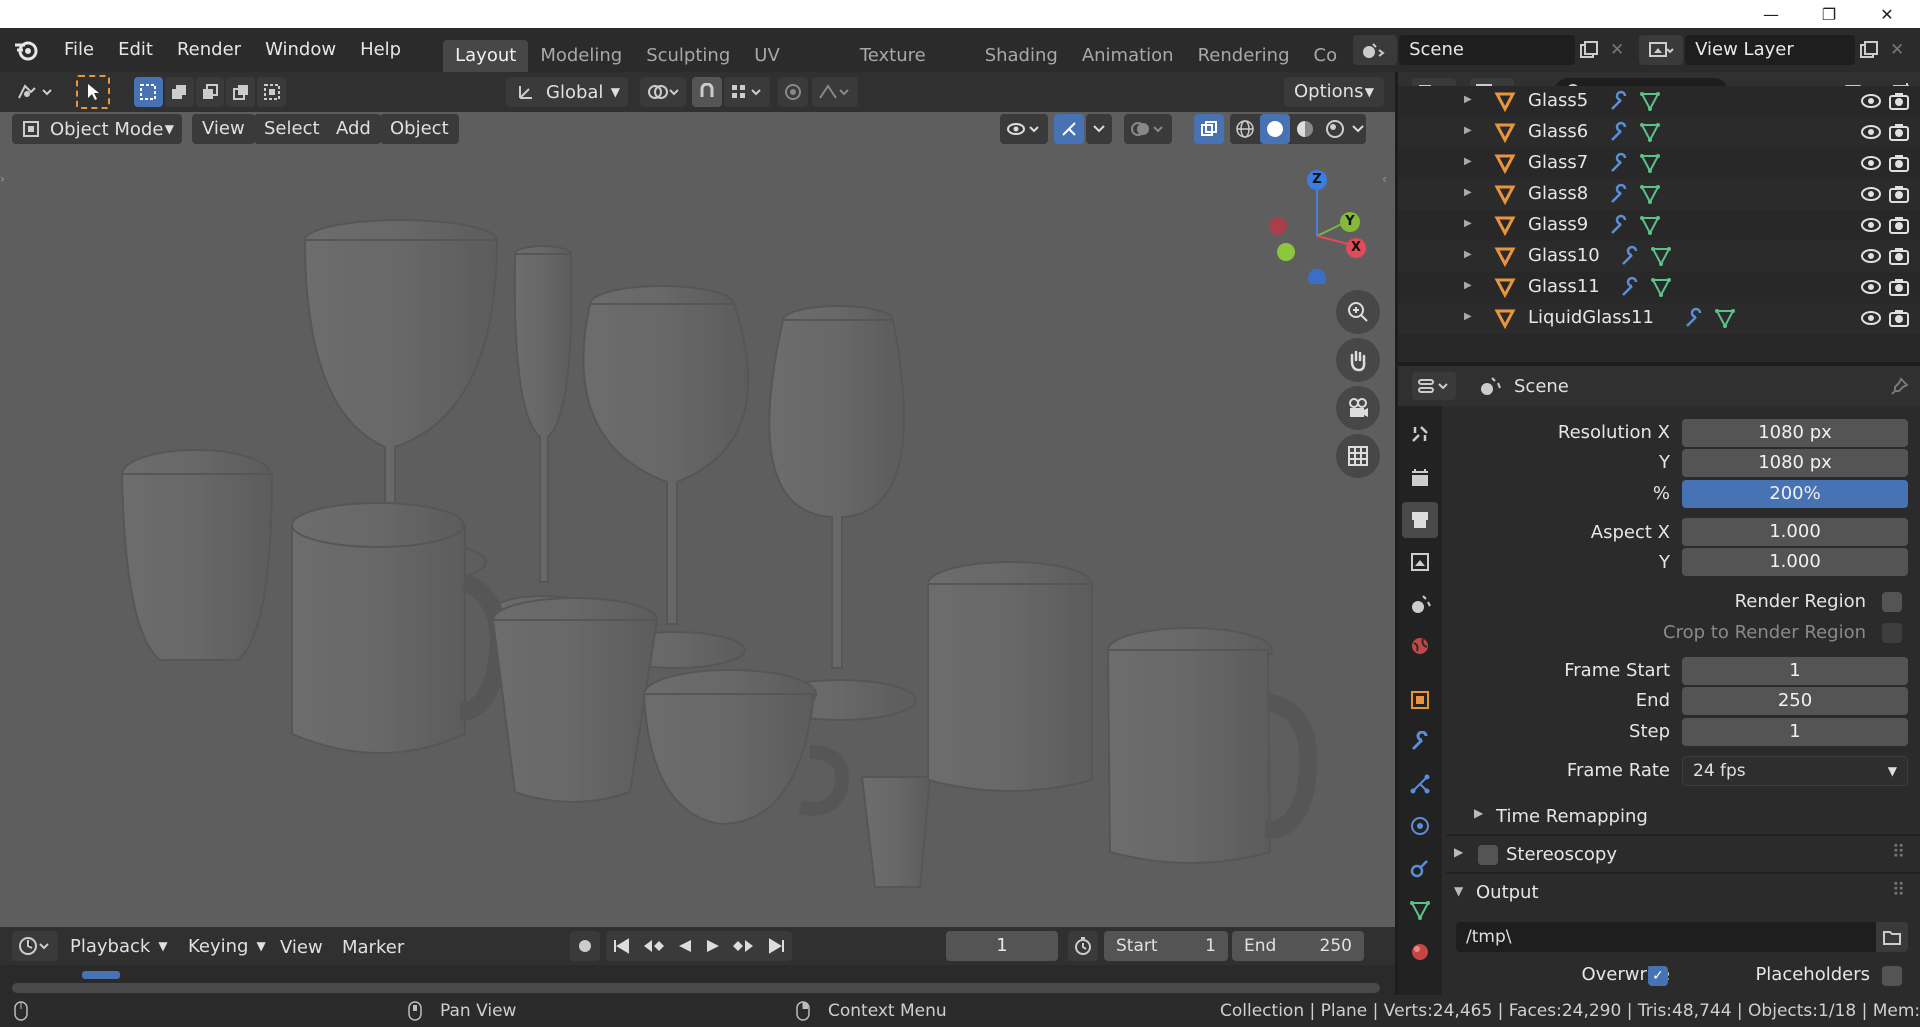 This screenshot has height=1027, width=1920. What do you see at coordinates (1166, 946) in the screenshot?
I see `start-frame-field: Start 1` at bounding box center [1166, 946].